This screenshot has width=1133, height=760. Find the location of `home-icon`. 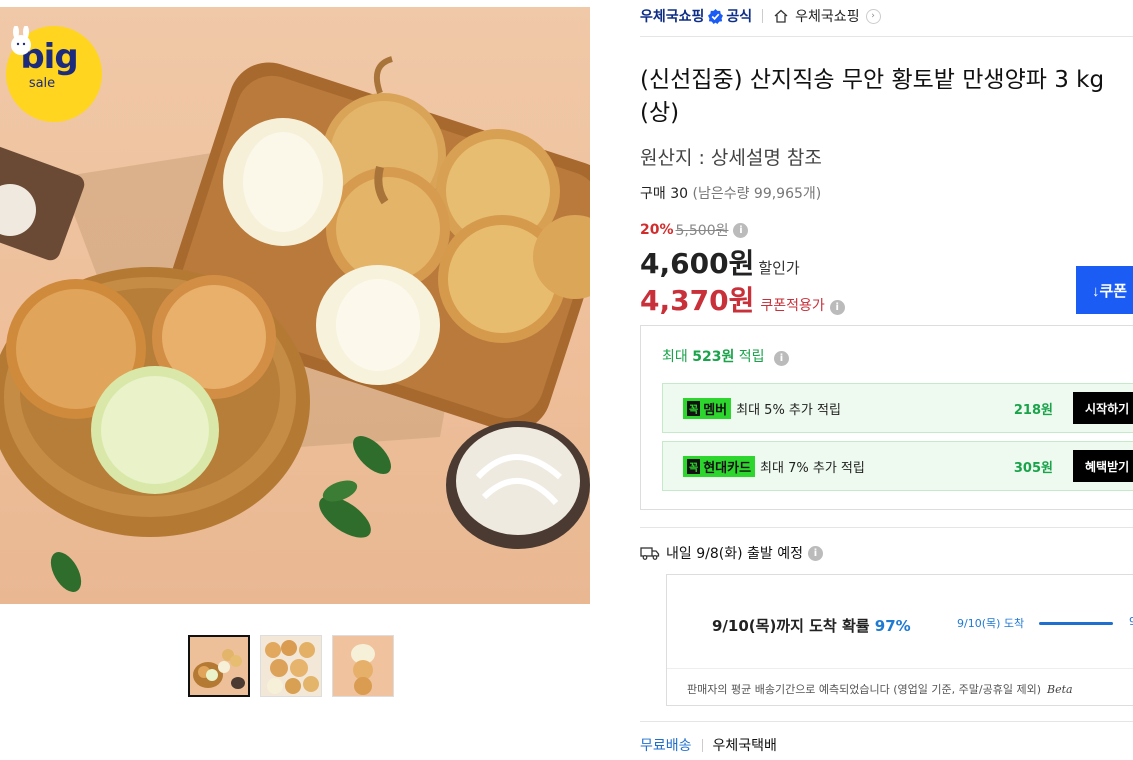

home-icon is located at coordinates (781, 16).